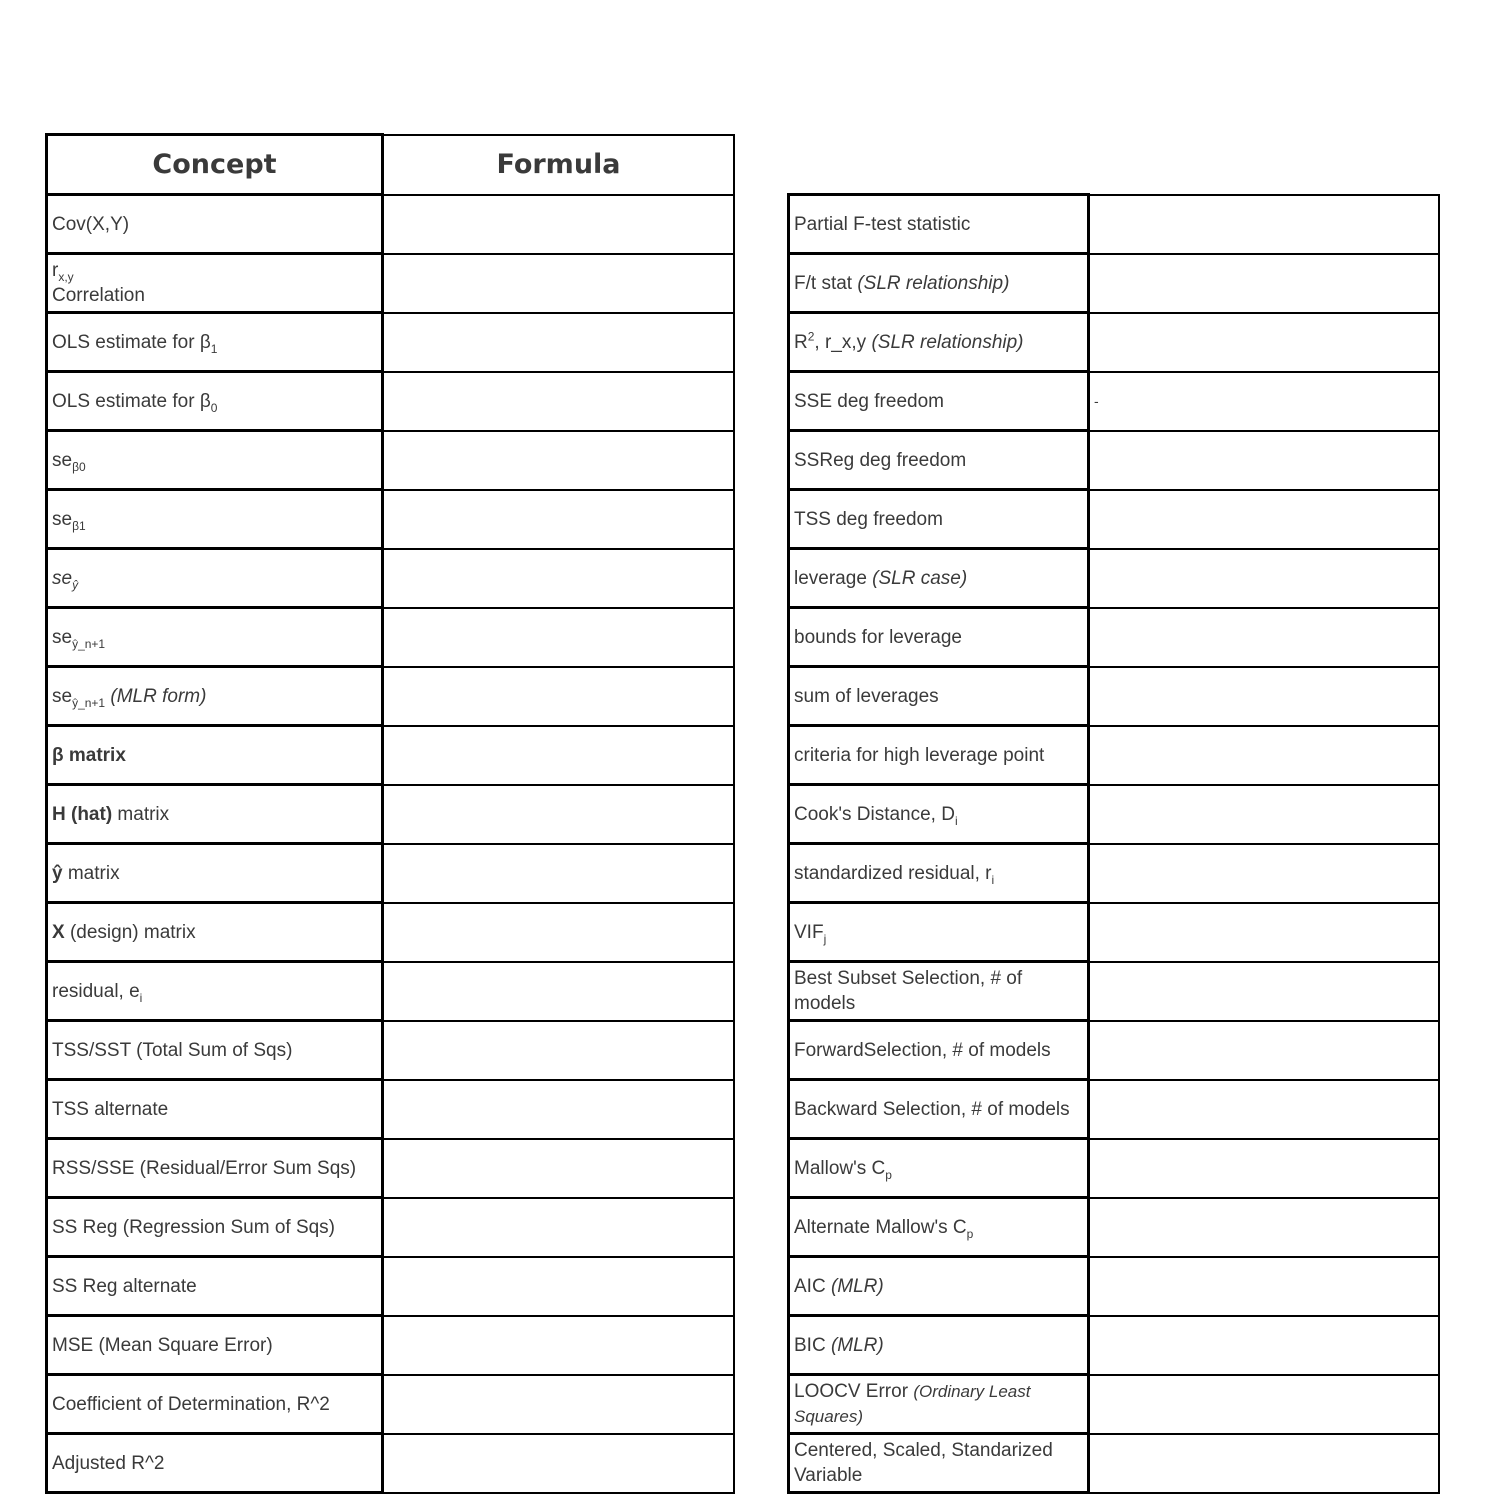 The image size is (1500, 1500). I want to click on concept-main2: , r_x,y, so click(843, 342).